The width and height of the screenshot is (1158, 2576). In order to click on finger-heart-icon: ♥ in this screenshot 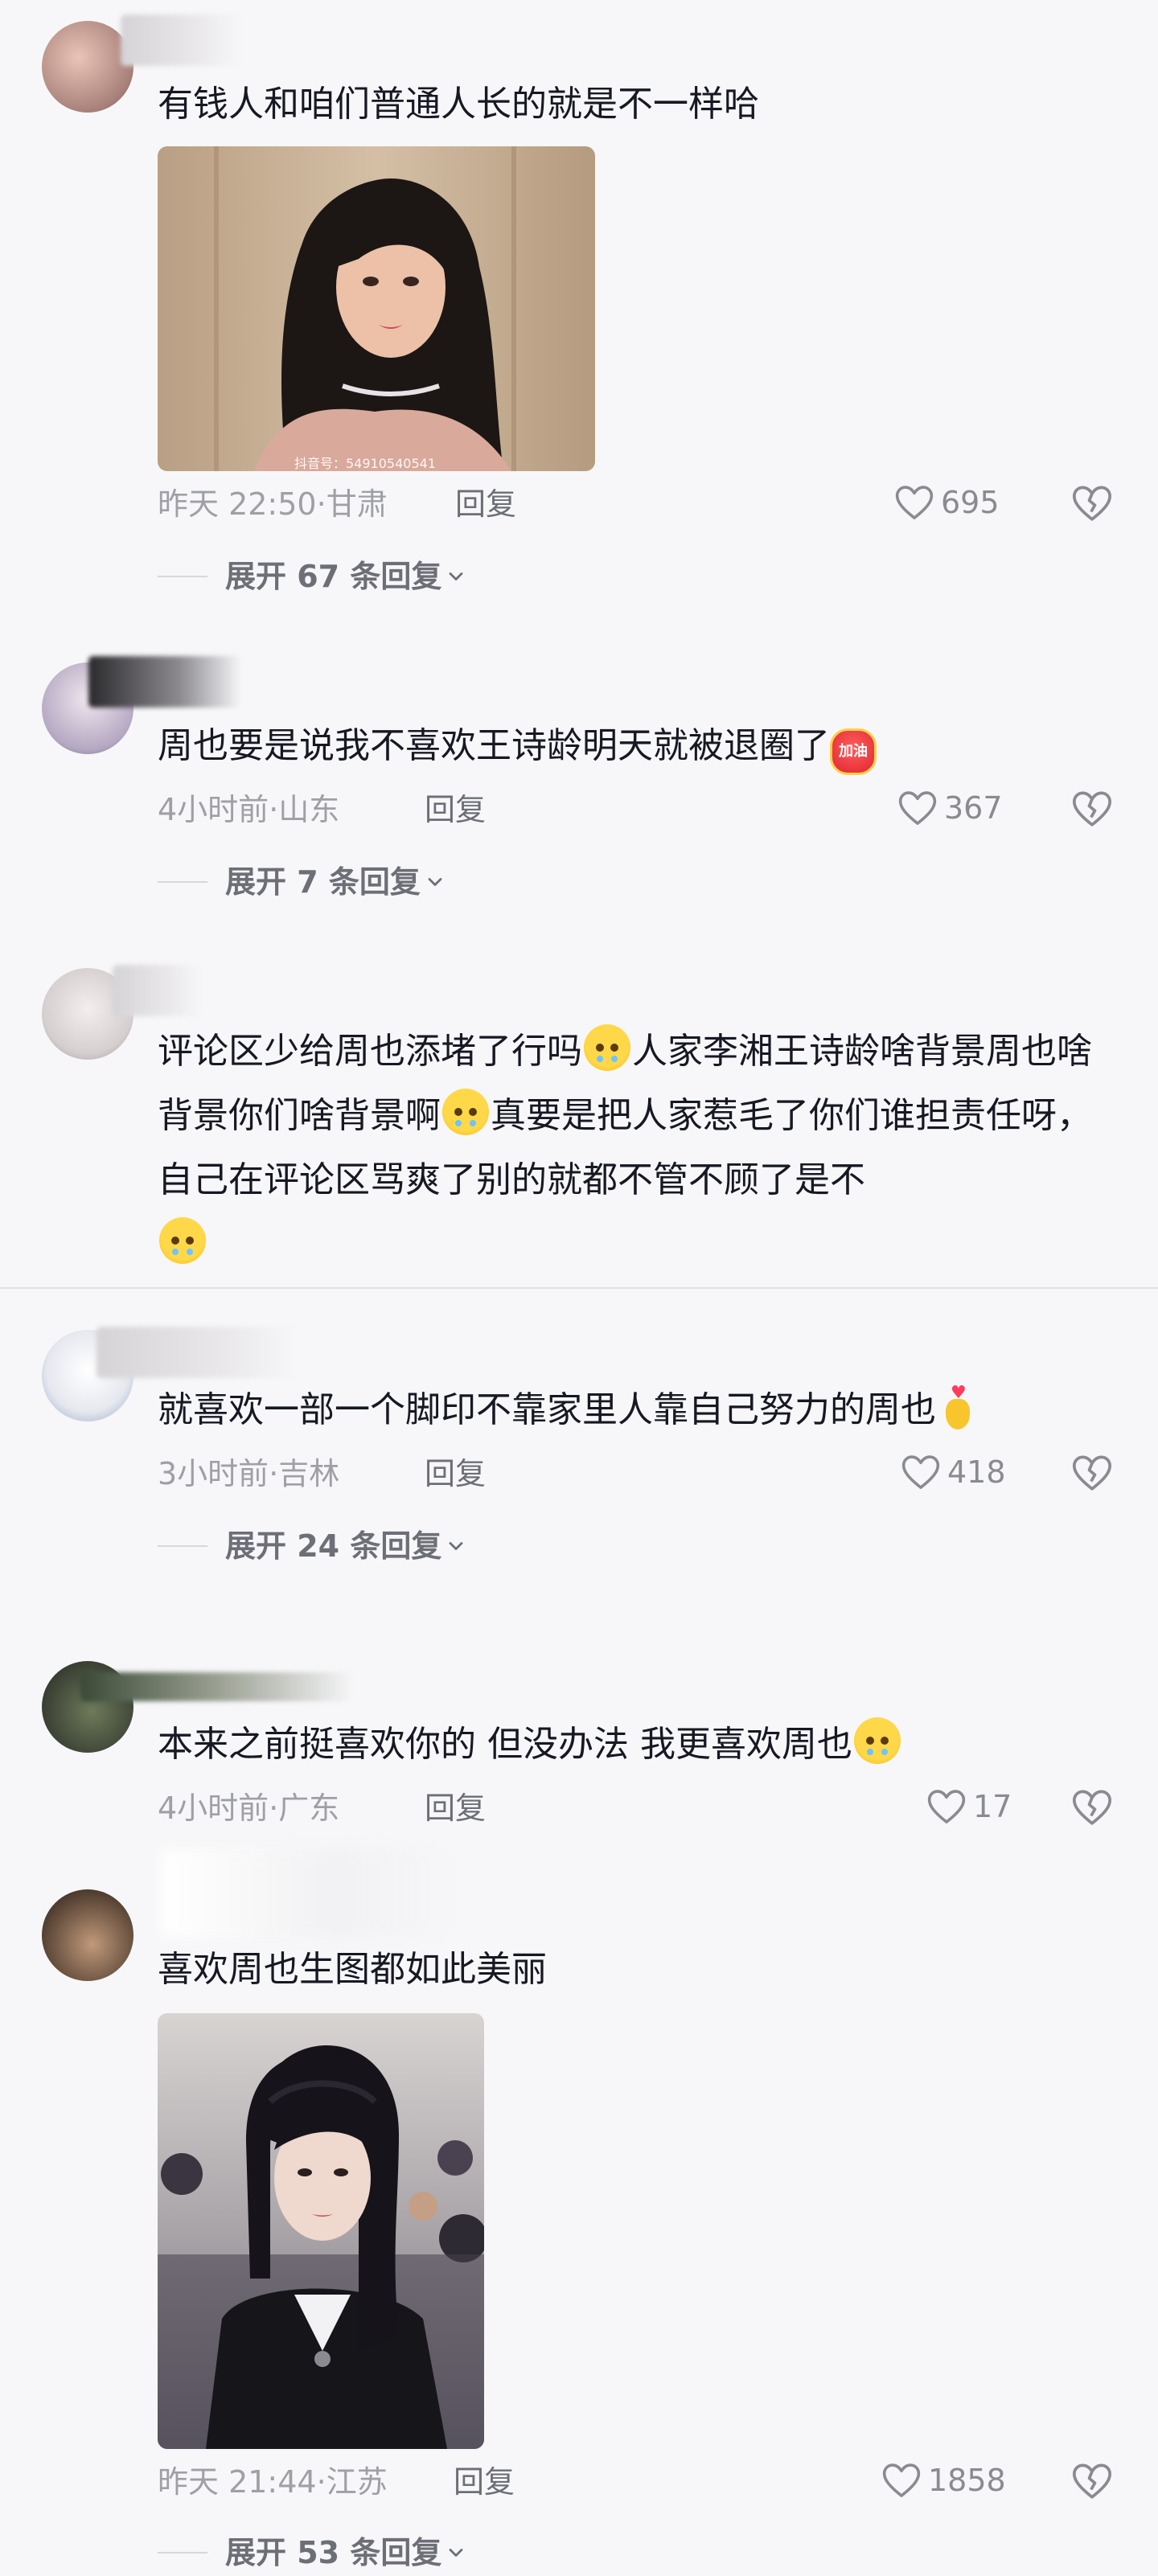, I will do `click(957, 1407)`.